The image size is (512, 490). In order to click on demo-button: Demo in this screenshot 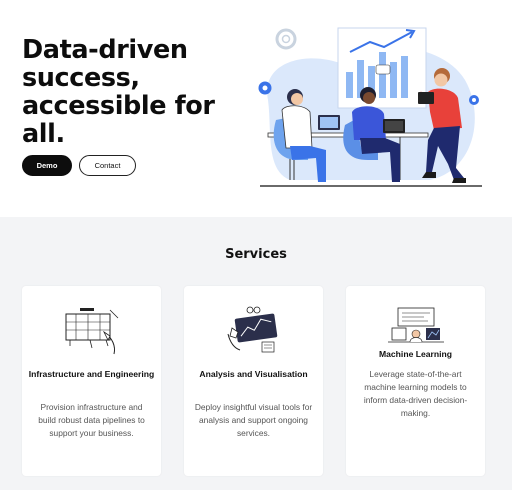, I will do `click(47, 165)`.